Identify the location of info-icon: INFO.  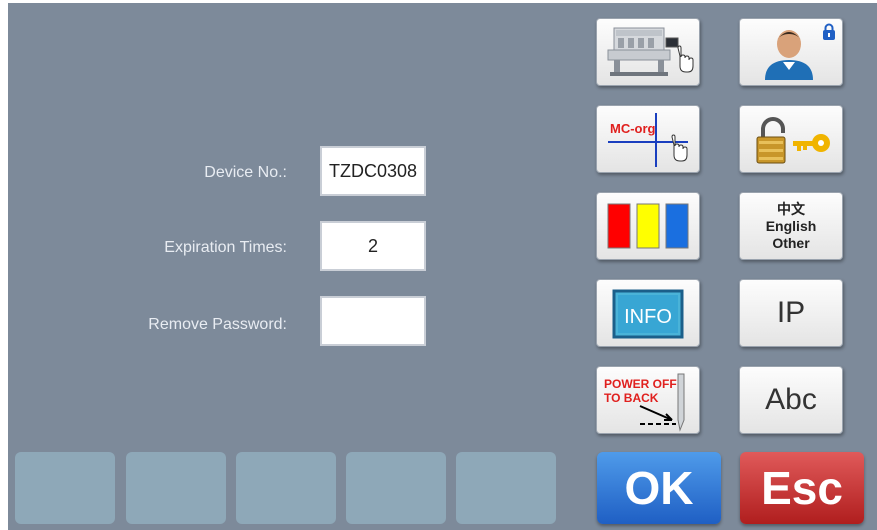
(648, 314).